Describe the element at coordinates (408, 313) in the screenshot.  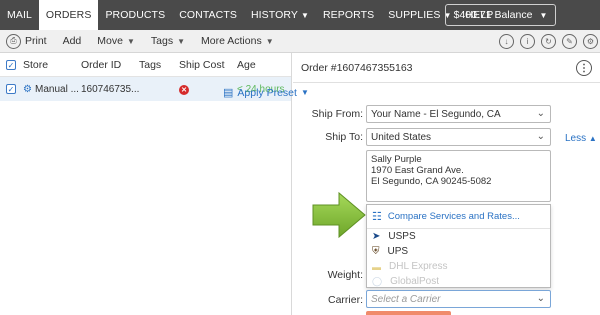
I see `next-field-edge` at that location.